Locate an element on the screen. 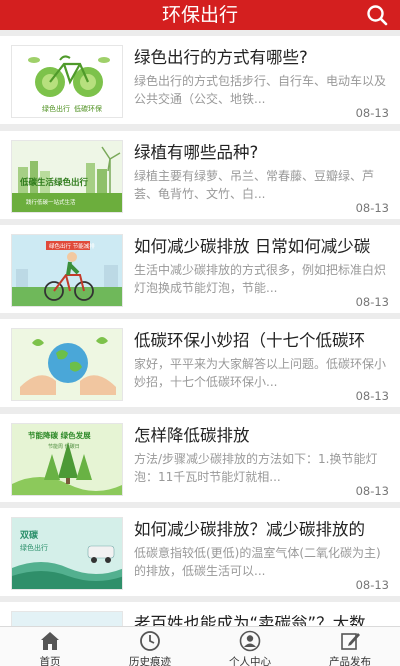 Image resolution: width=400 pixels, height=666 pixels. tab-history: 历史痕迹 is located at coordinates (150, 646).